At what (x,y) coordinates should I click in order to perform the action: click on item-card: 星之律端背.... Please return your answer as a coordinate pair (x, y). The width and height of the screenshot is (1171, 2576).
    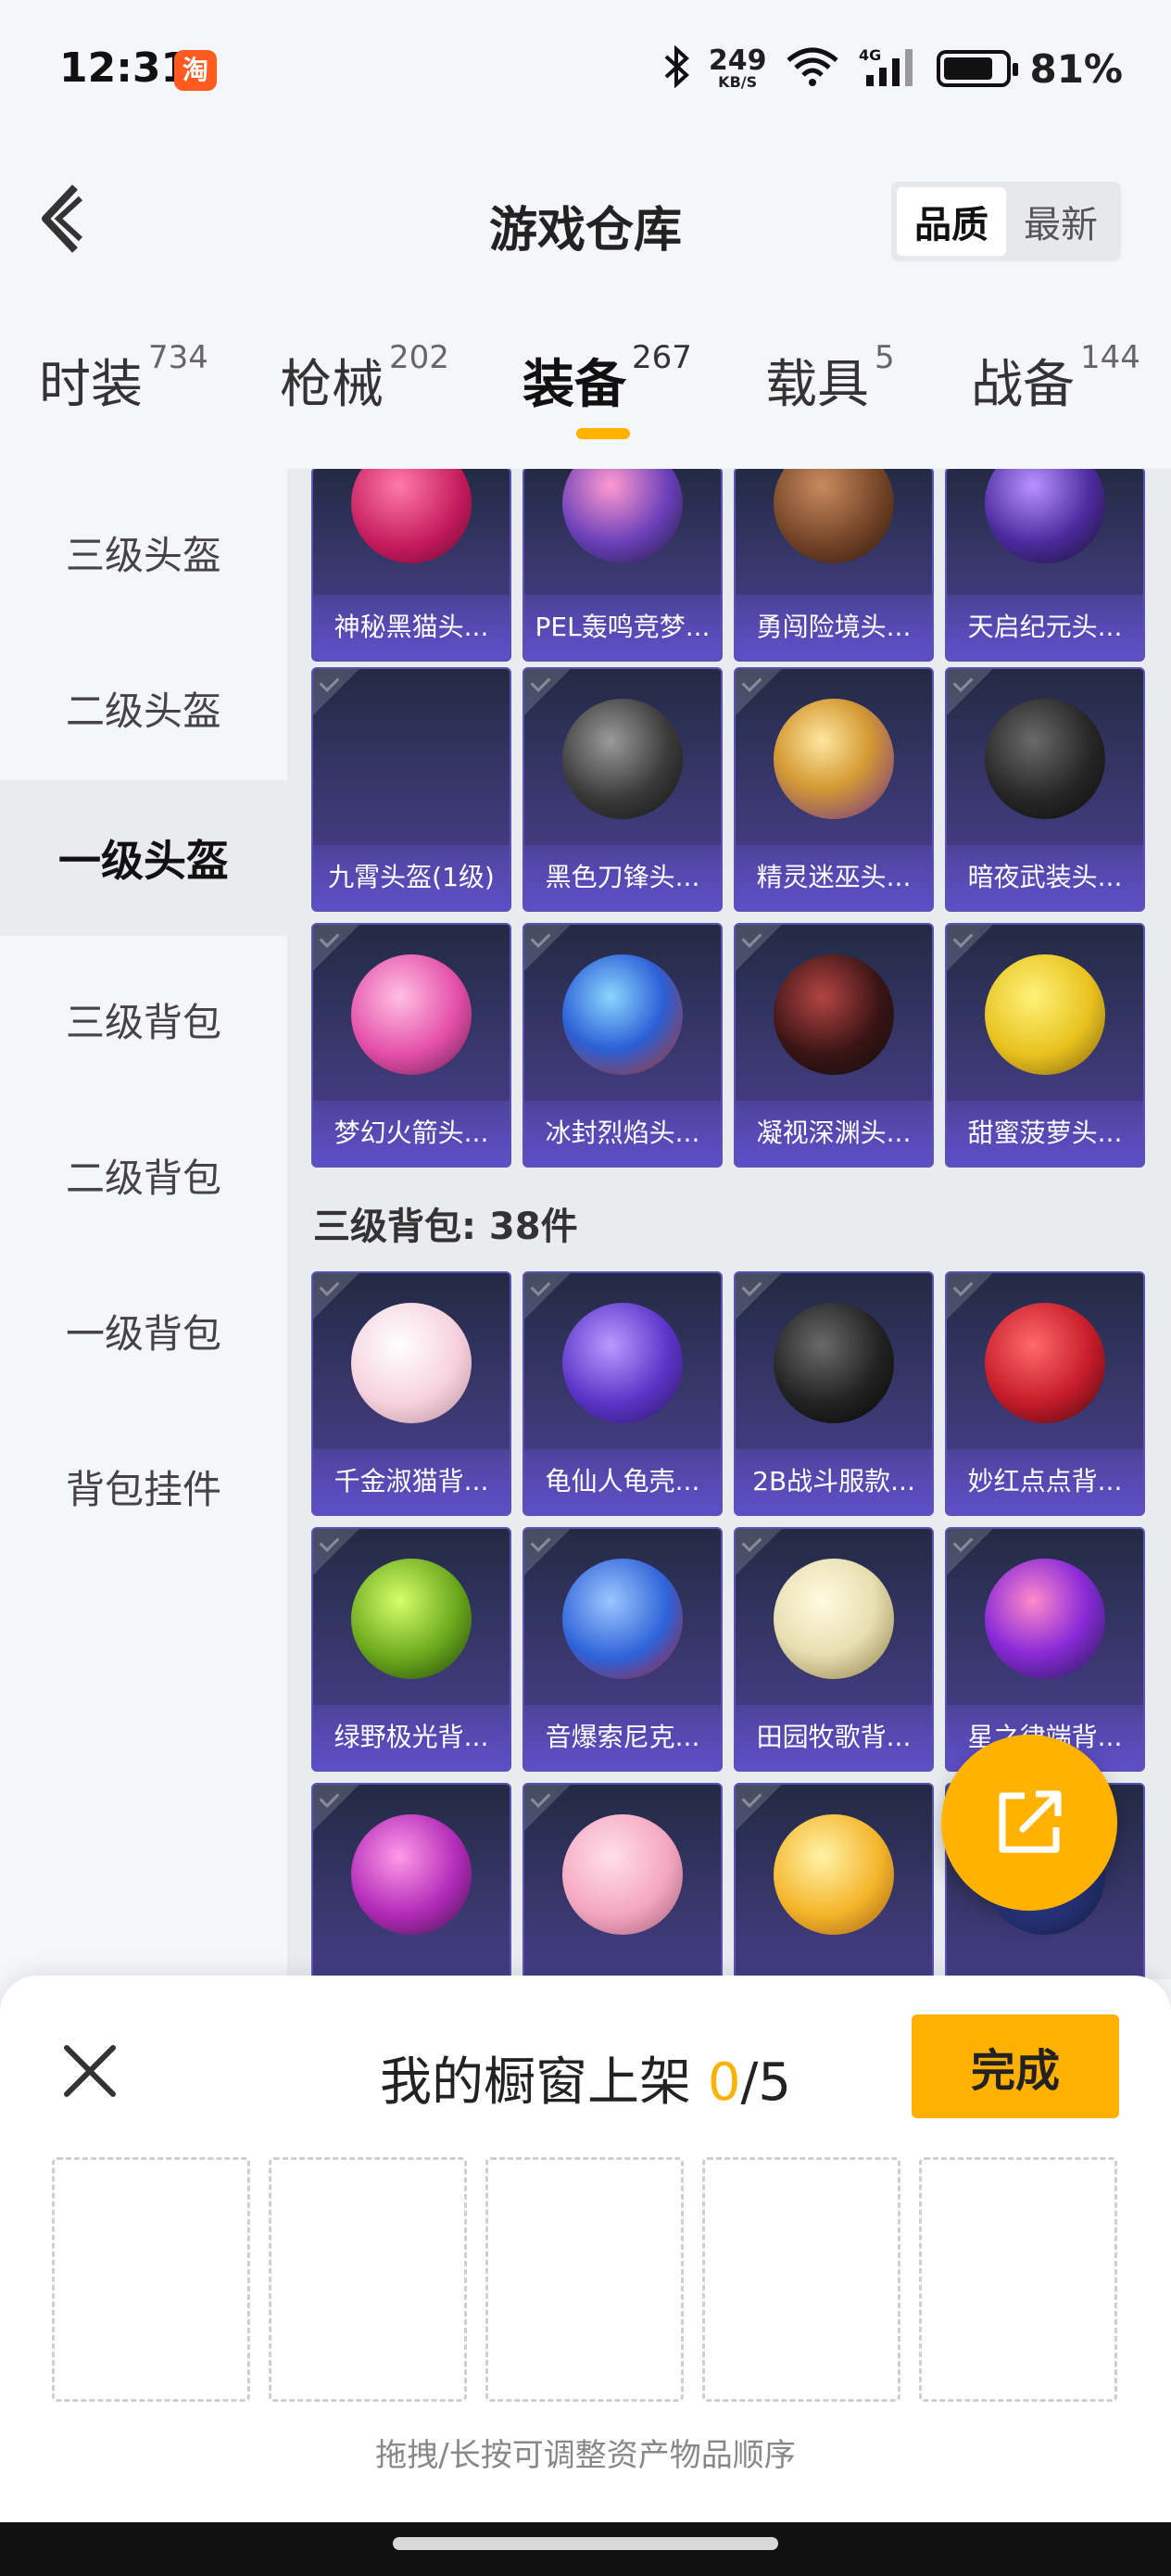
    Looking at the image, I should click on (1045, 1649).